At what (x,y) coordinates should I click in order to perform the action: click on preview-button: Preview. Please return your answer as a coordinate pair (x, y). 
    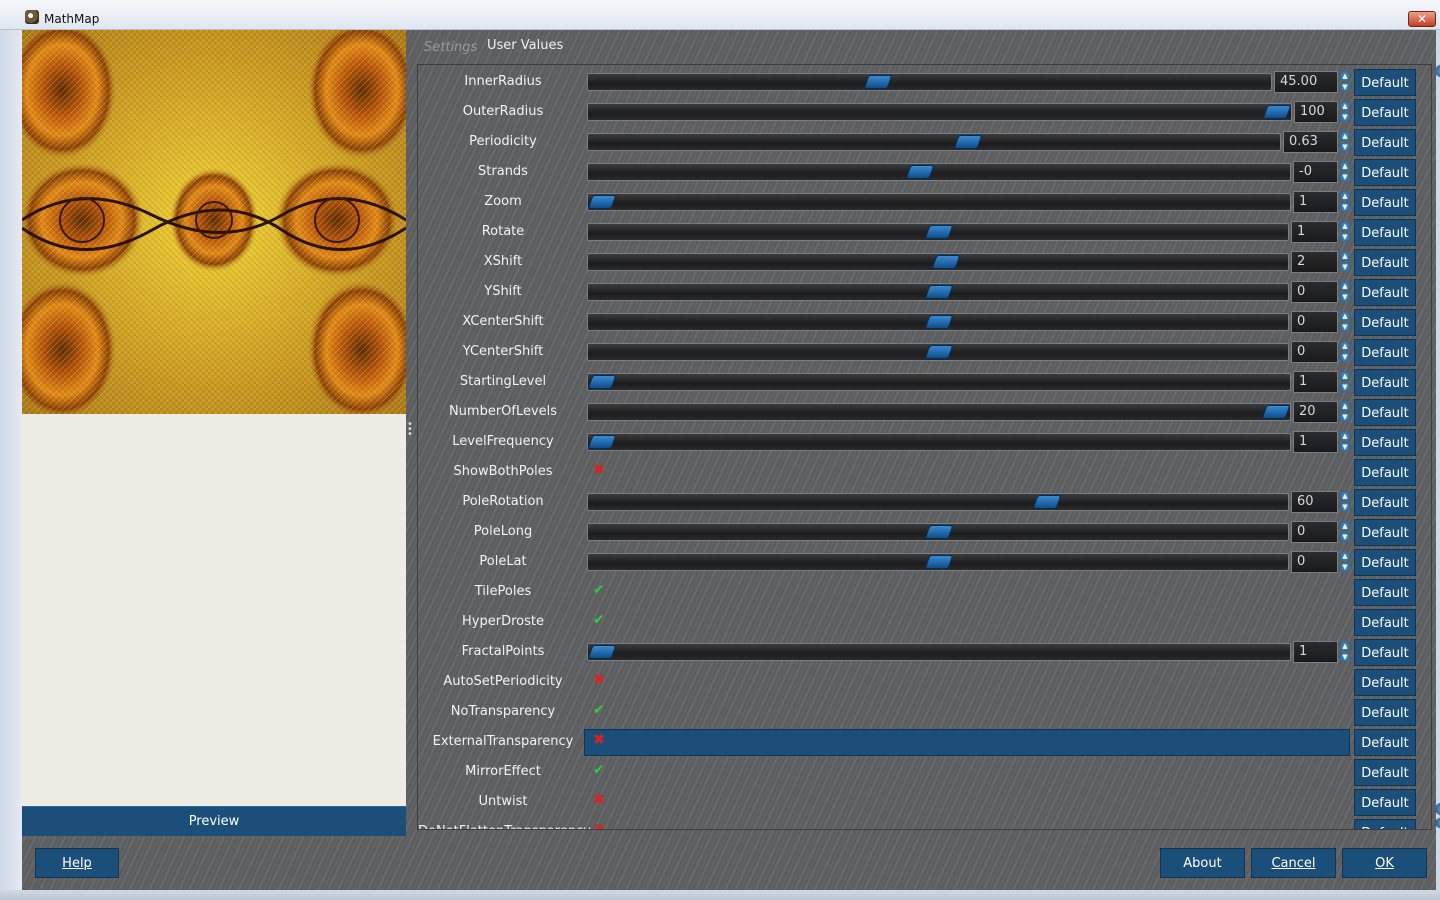
    Looking at the image, I should click on (214, 821).